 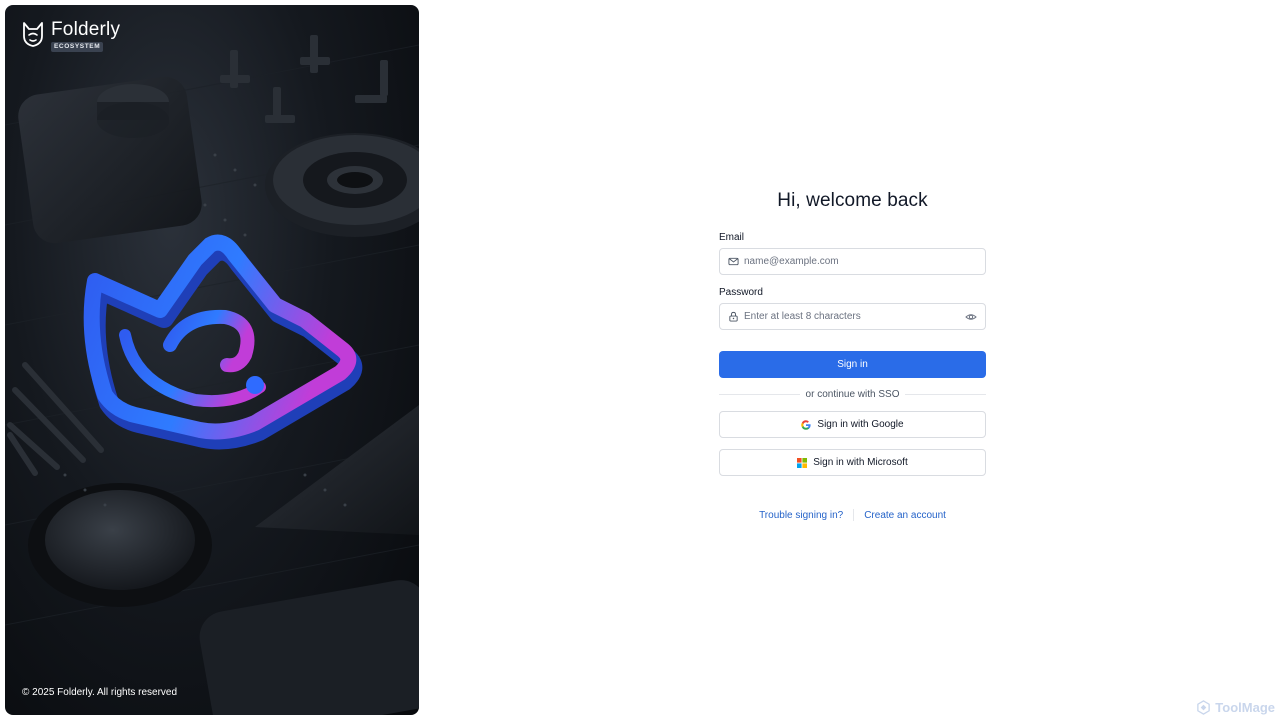 What do you see at coordinates (806, 424) in the screenshot?
I see `google-icon` at bounding box center [806, 424].